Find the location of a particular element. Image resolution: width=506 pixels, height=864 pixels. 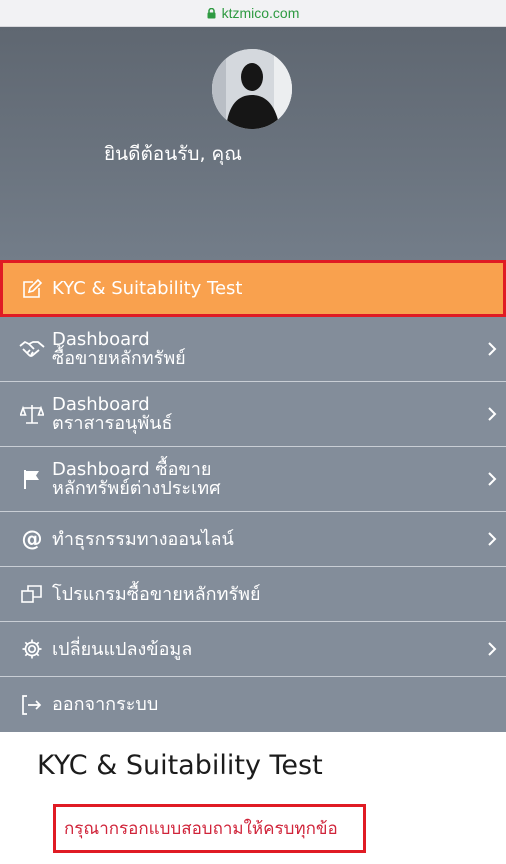

lock-icon is located at coordinates (211, 12).